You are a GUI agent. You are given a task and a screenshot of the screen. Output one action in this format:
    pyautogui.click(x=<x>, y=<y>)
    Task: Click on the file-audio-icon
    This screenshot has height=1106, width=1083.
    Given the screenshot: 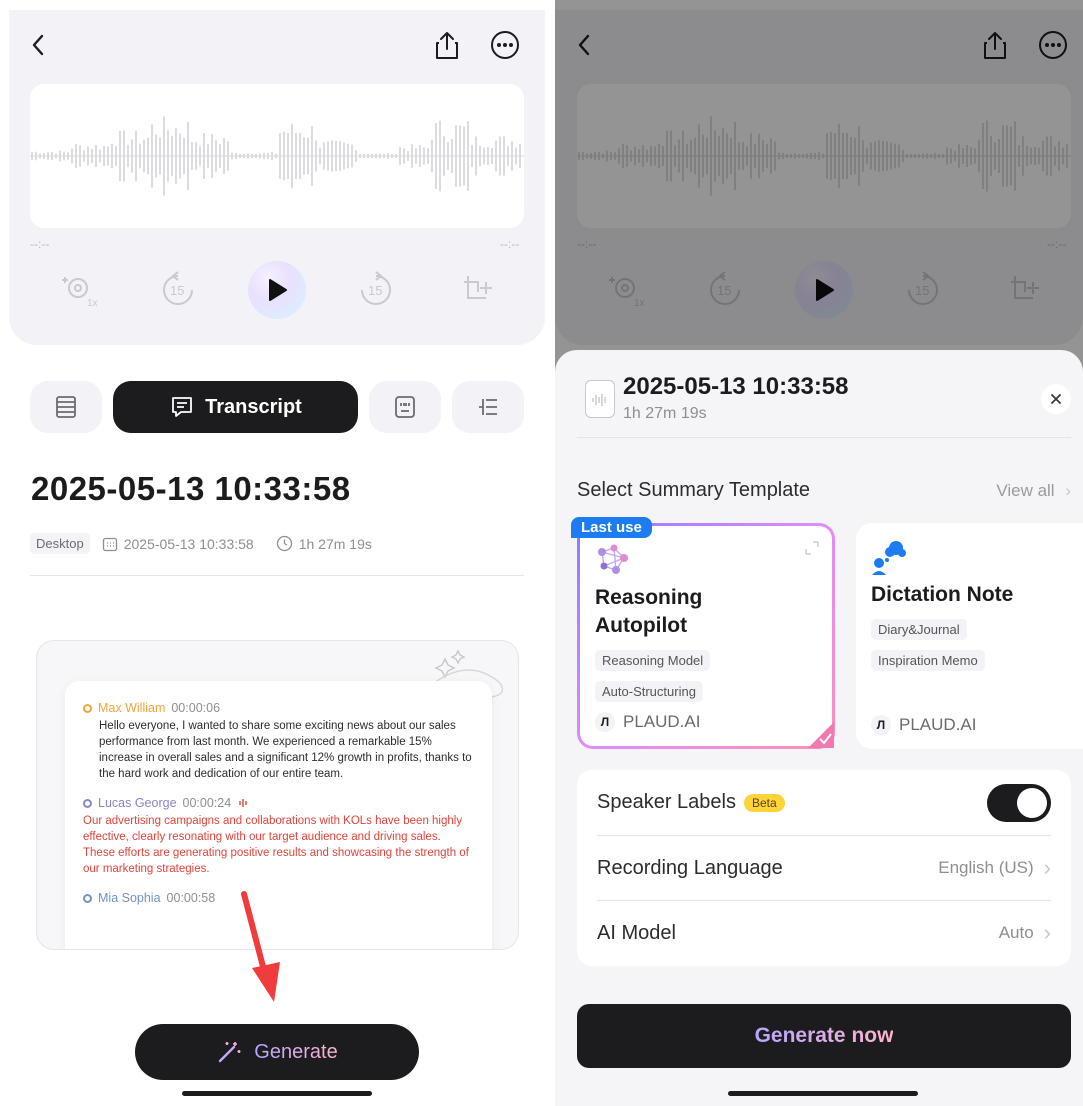 What is the action you would take?
    pyautogui.click(x=600, y=399)
    